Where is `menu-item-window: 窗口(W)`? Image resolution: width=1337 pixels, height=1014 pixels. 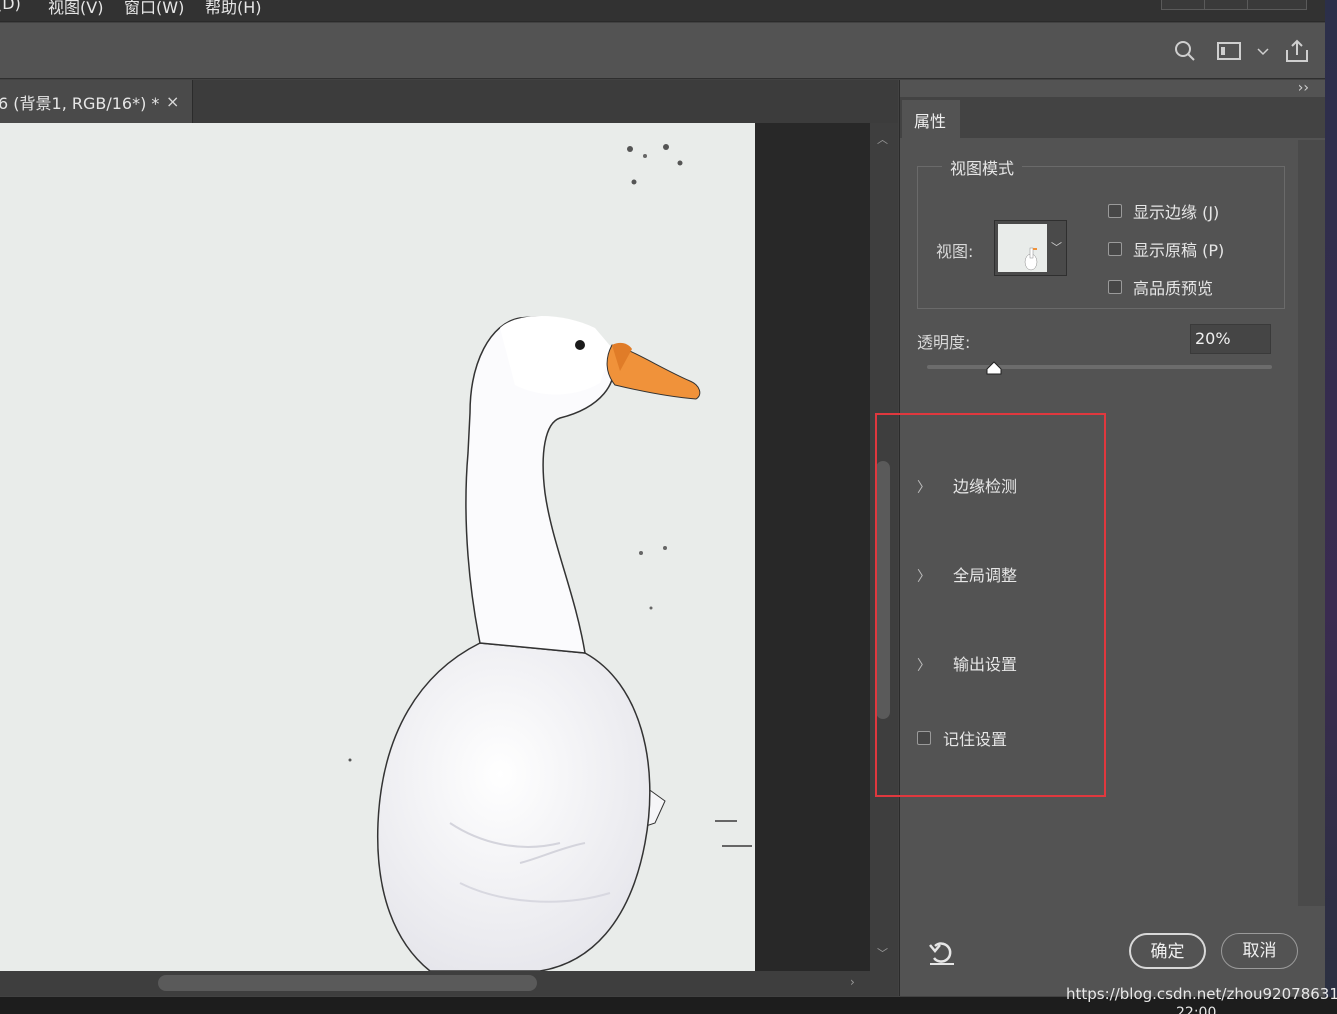
menu-item-window: 窗口(W) is located at coordinates (154, 9).